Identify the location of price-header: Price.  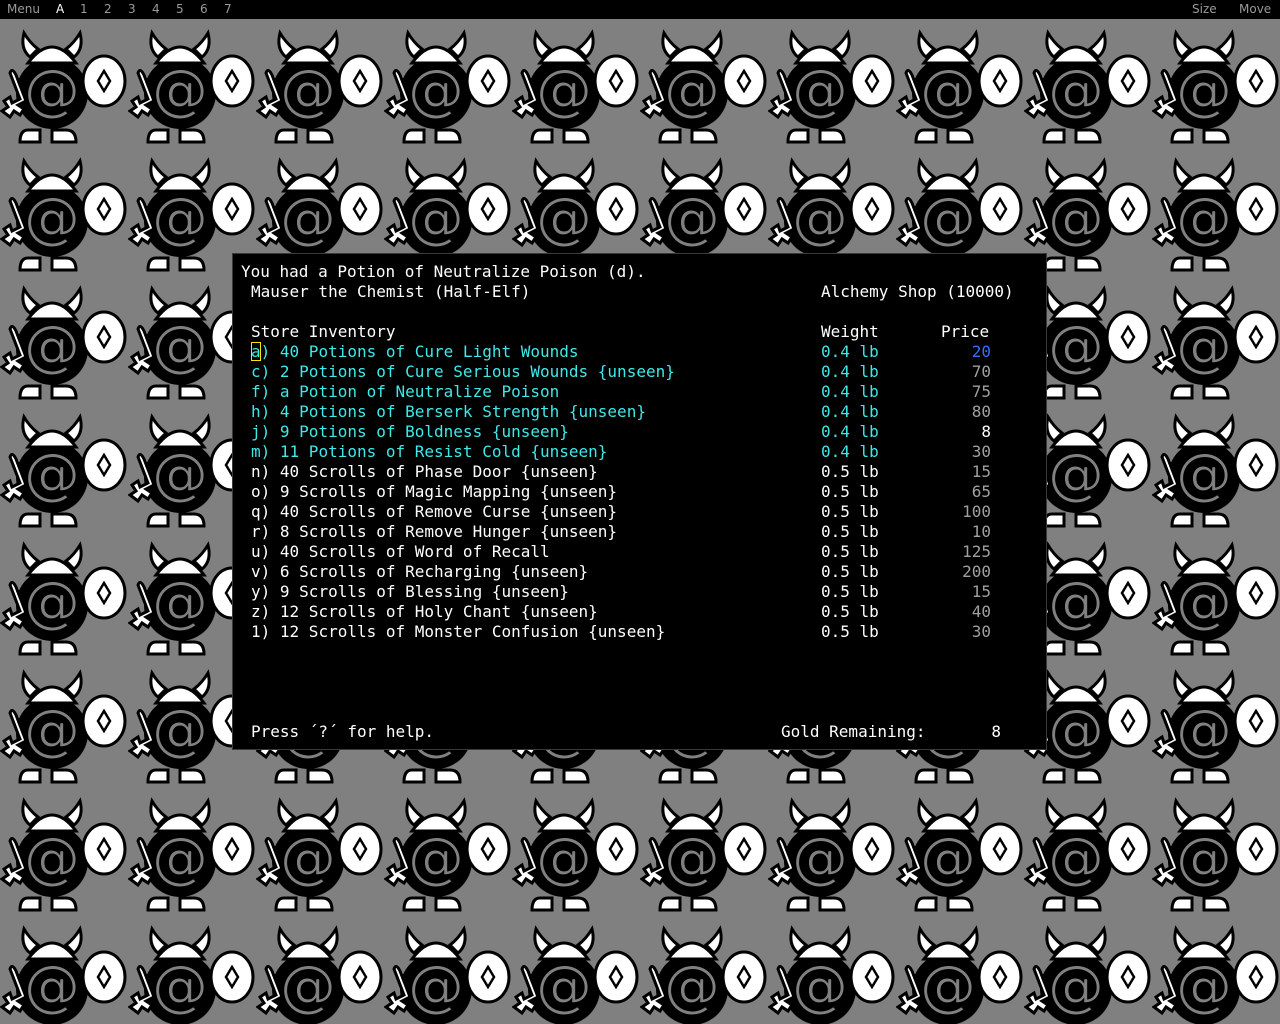
(965, 331).